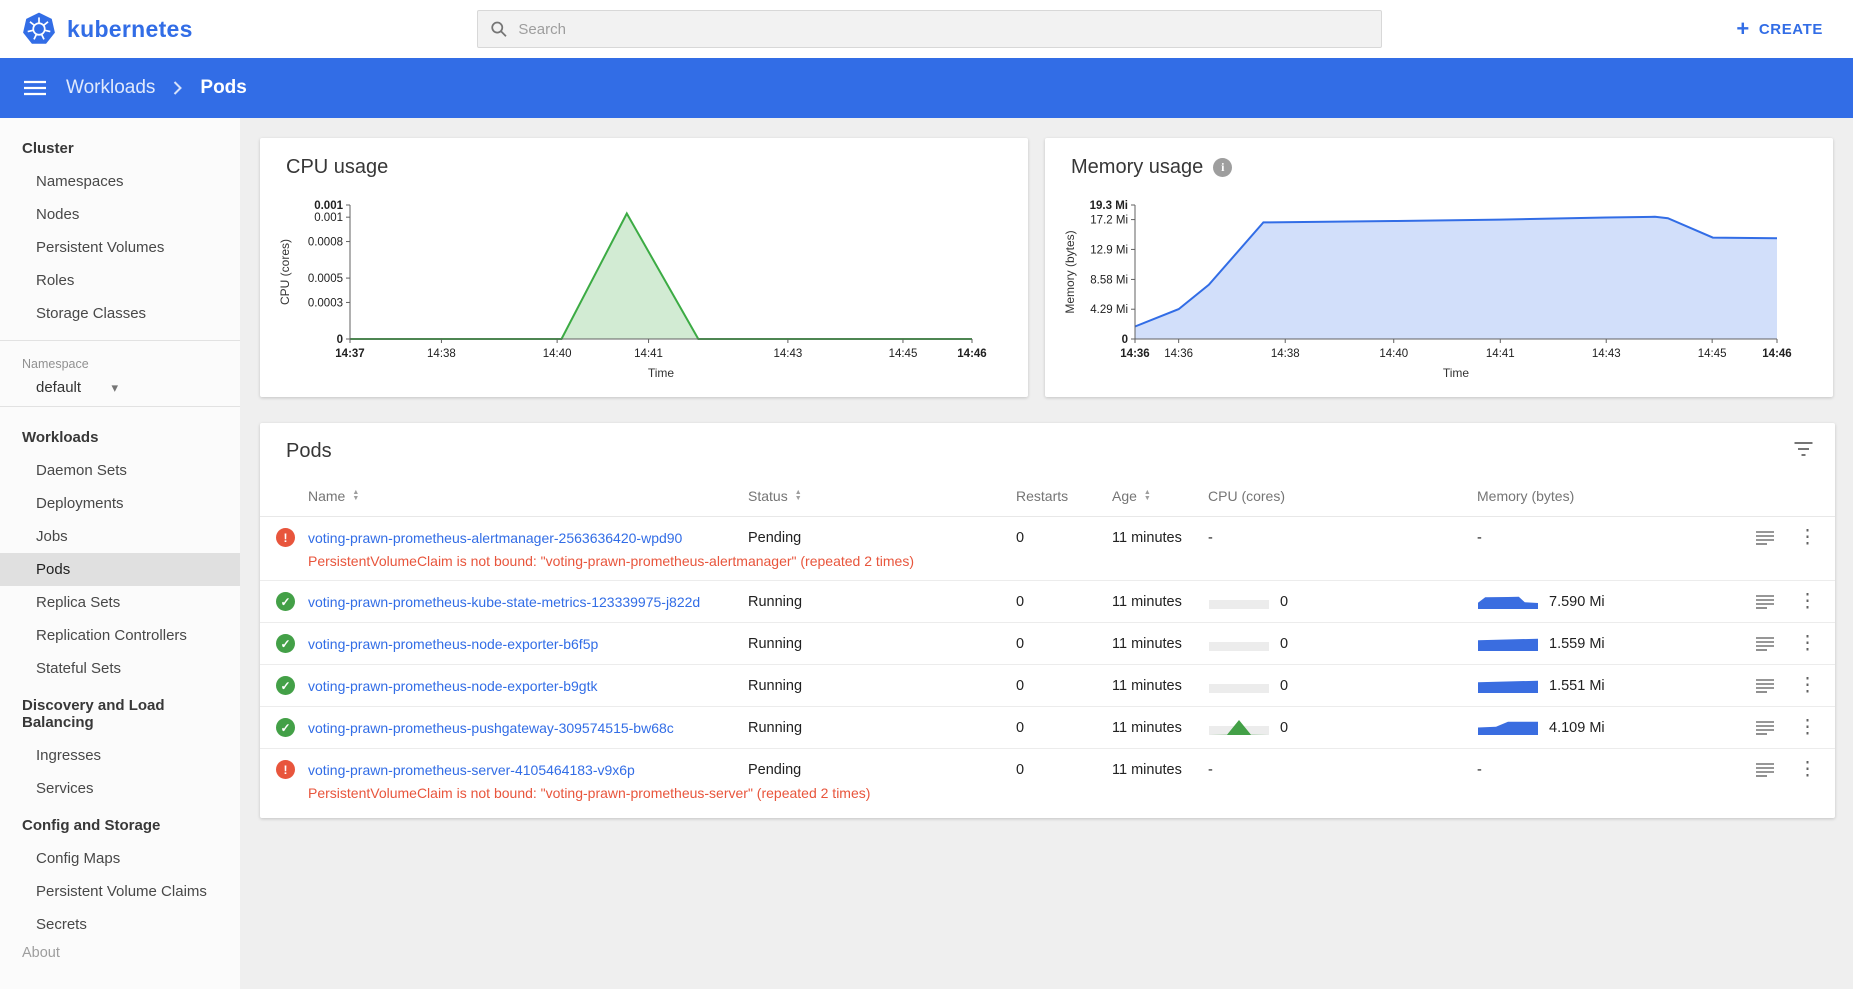 The width and height of the screenshot is (1853, 989). Describe the element at coordinates (120, 788) in the screenshot. I see `sidebar-item-services: Services` at that location.